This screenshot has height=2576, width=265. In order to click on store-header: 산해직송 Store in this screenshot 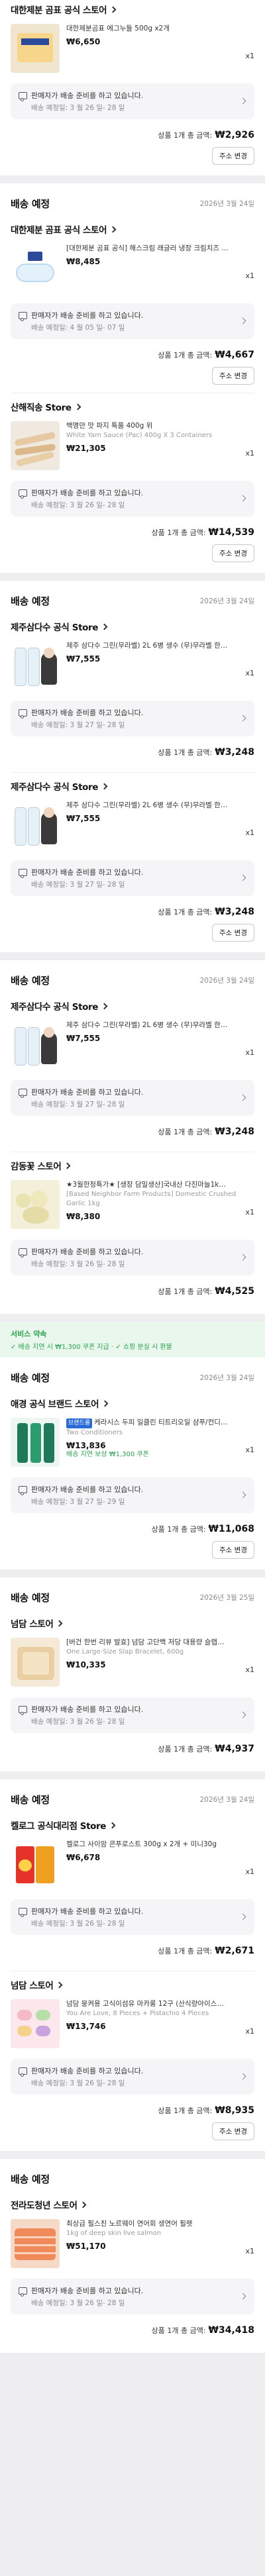, I will do `click(133, 405)`.